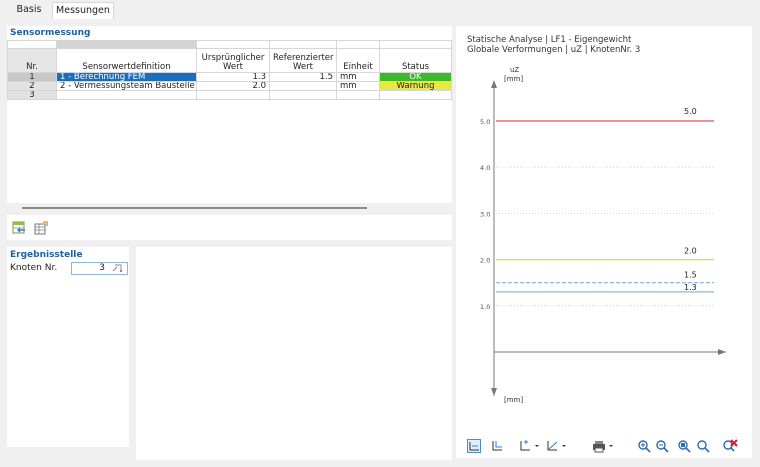 The image size is (760, 467). What do you see at coordinates (233, 77) in the screenshot?
I see `original-value-cell: 1.3` at bounding box center [233, 77].